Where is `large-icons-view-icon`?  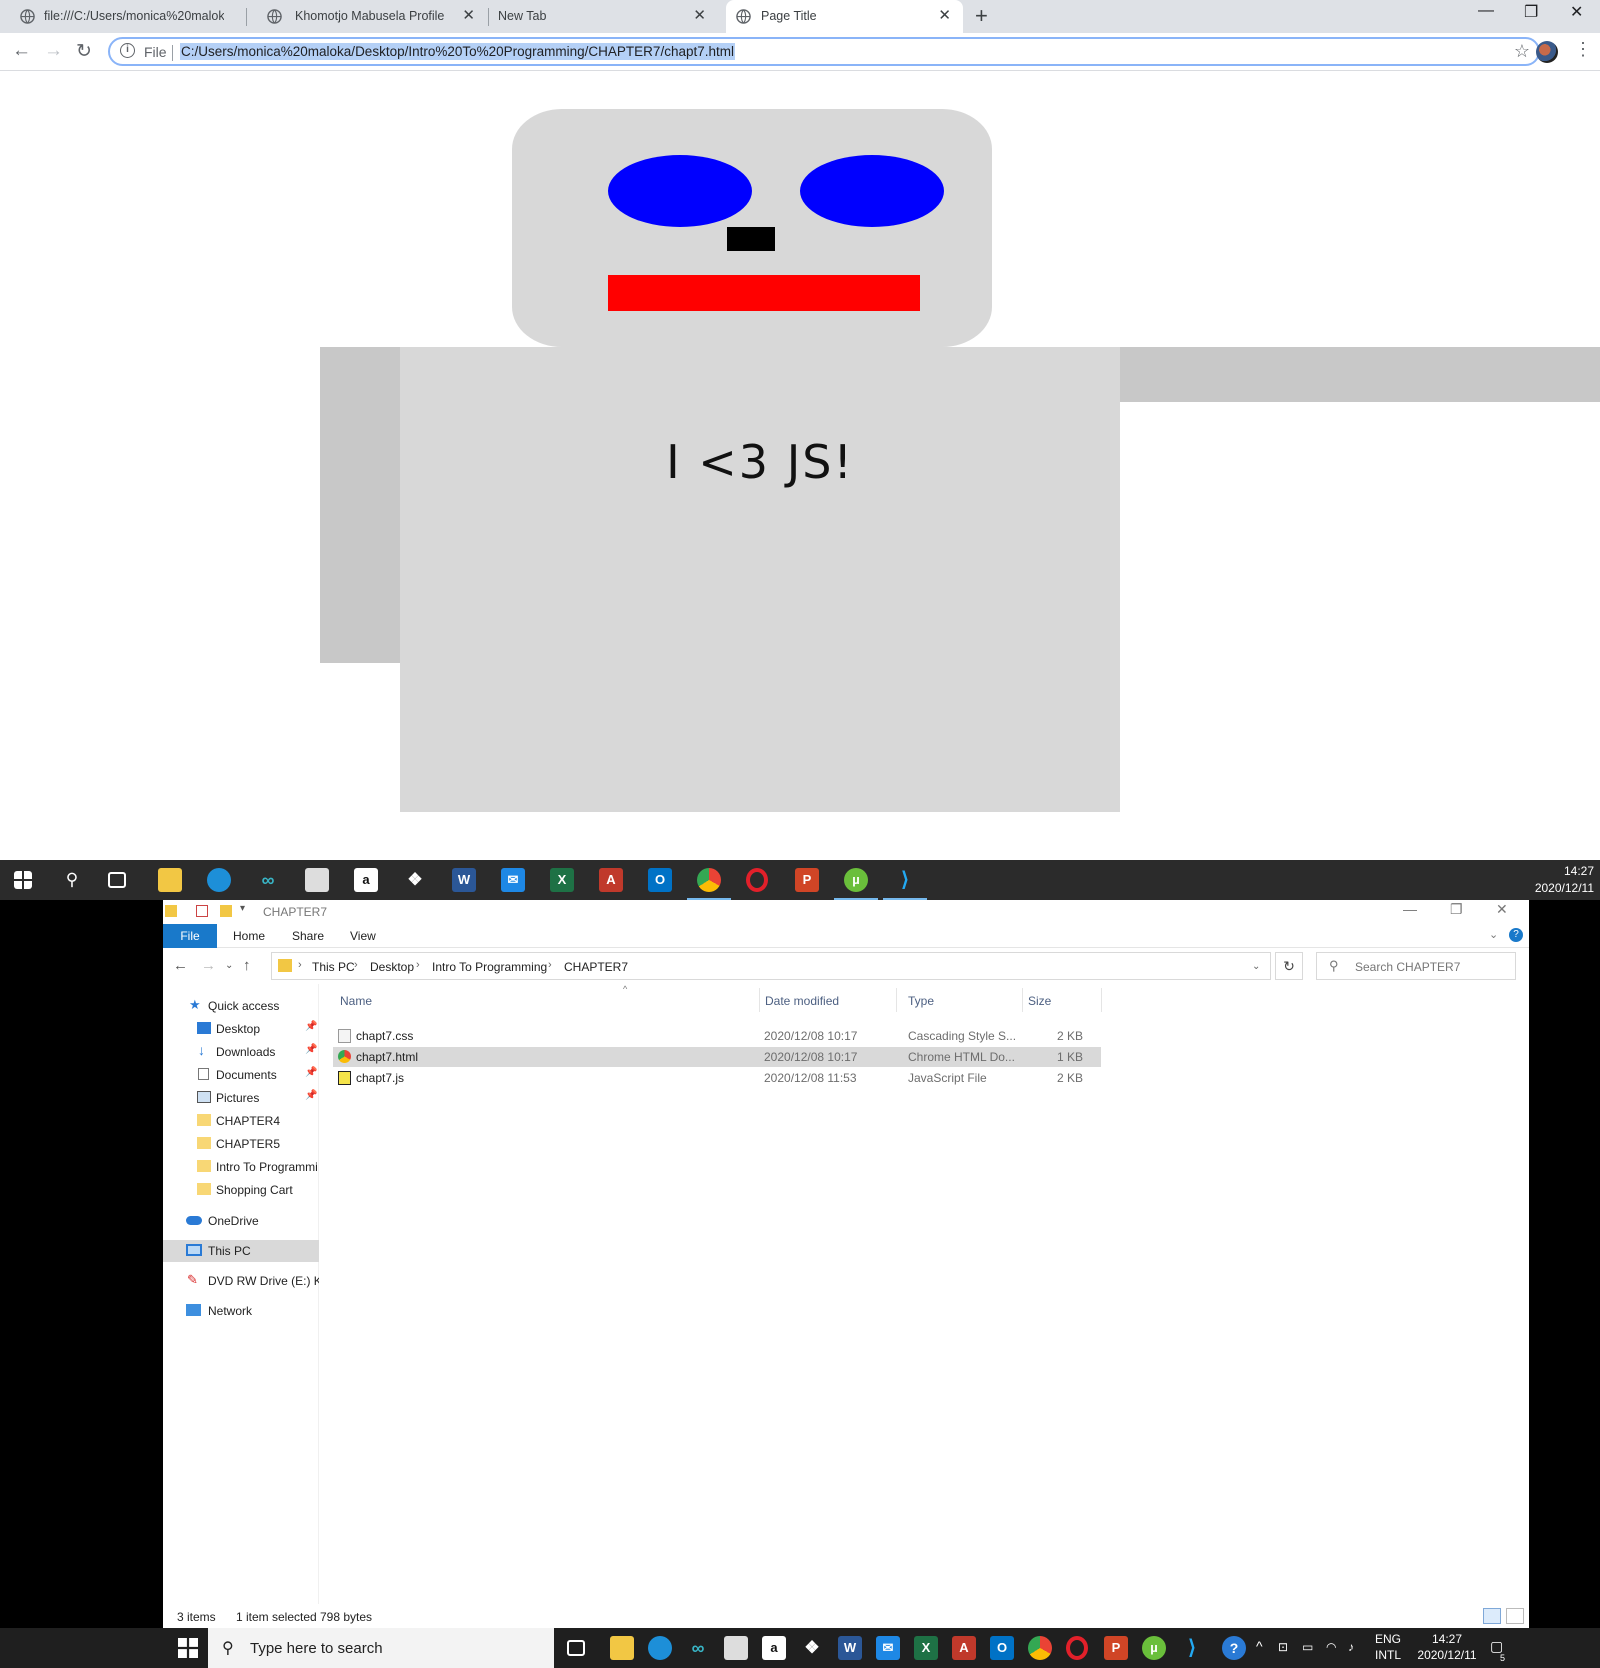 large-icons-view-icon is located at coordinates (1515, 1616).